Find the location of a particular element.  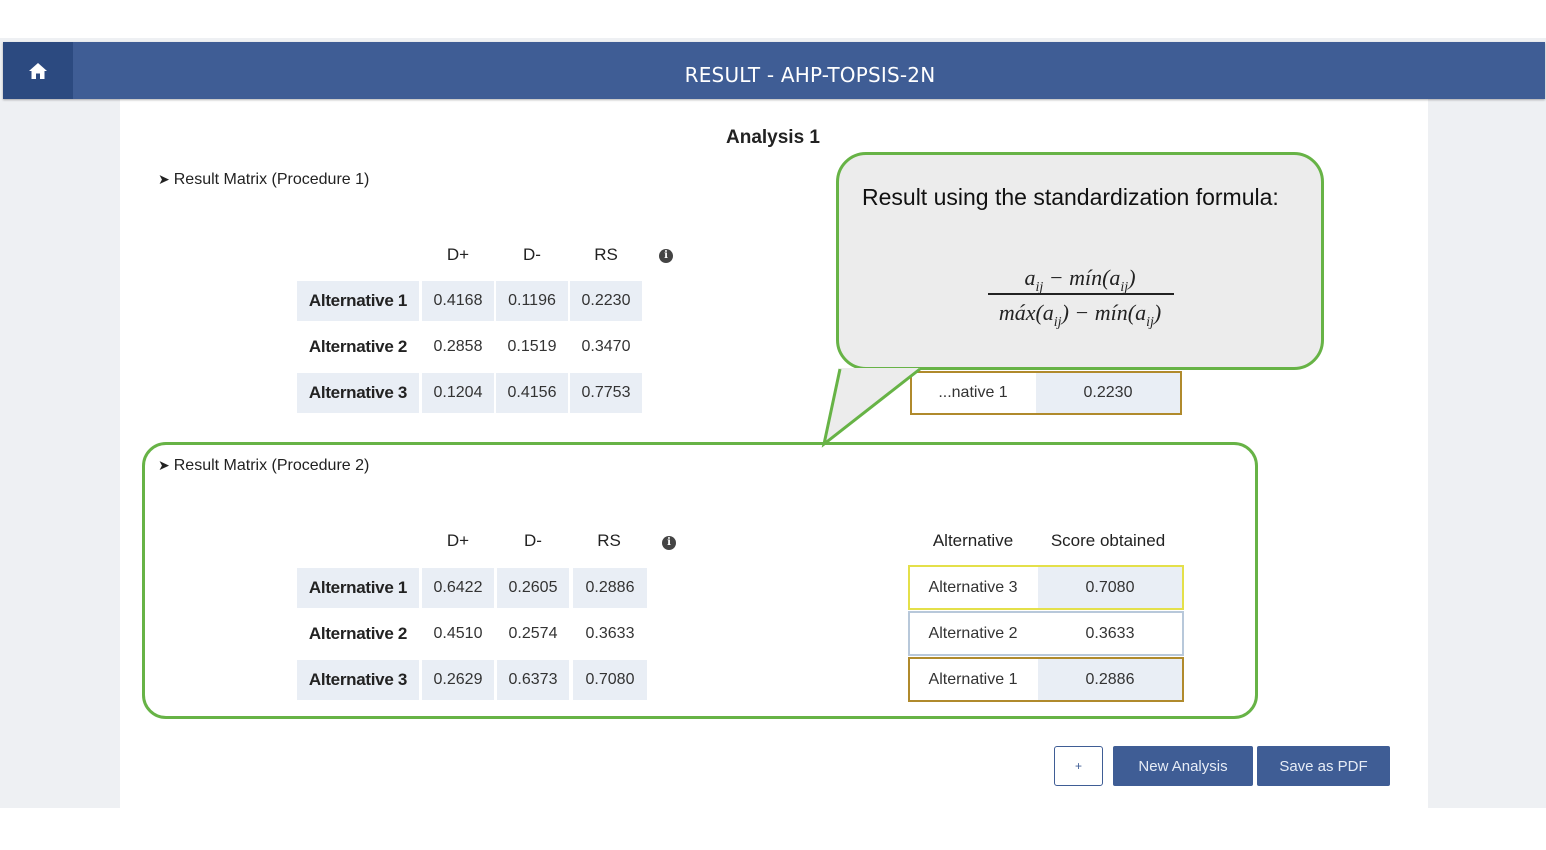

p1-ranking-score: 0.2230 is located at coordinates (1108, 393).